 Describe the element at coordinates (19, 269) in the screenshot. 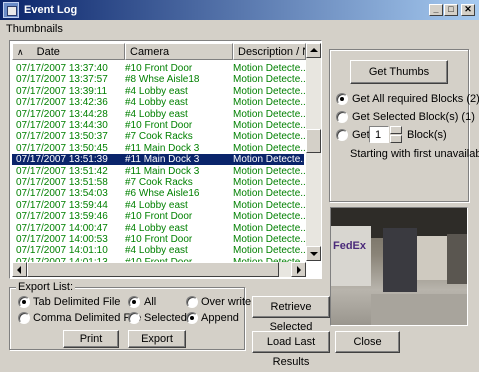

I see `scroll-left-button` at that location.